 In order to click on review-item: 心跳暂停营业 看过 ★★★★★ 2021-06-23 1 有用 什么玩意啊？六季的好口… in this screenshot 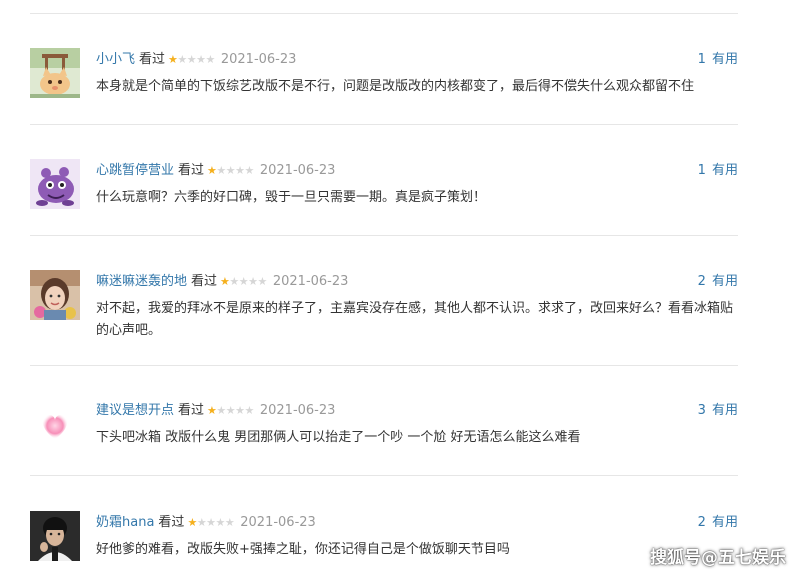, I will do `click(384, 197)`.